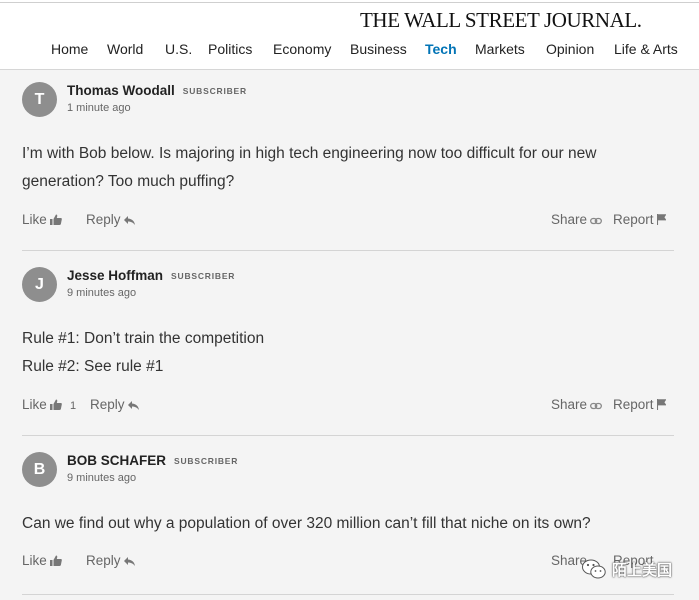 The height and width of the screenshot is (600, 699). Describe the element at coordinates (230, 49) in the screenshot. I see `nav-item-politics: Politics` at that location.